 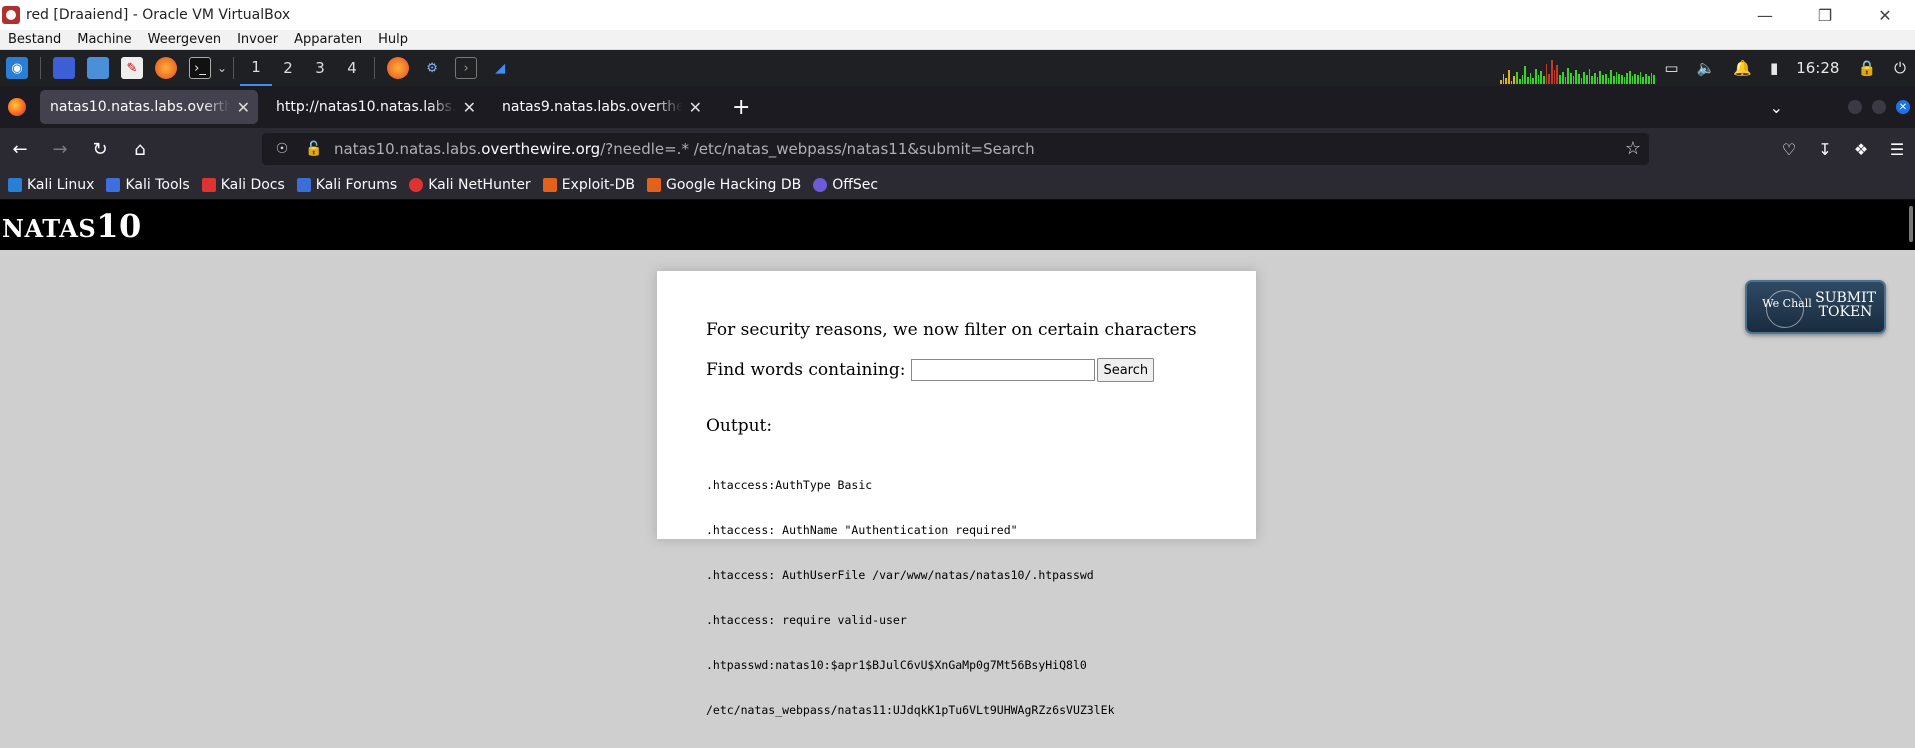 I want to click on kali-dragon-icon: ◢, so click(x=500, y=68).